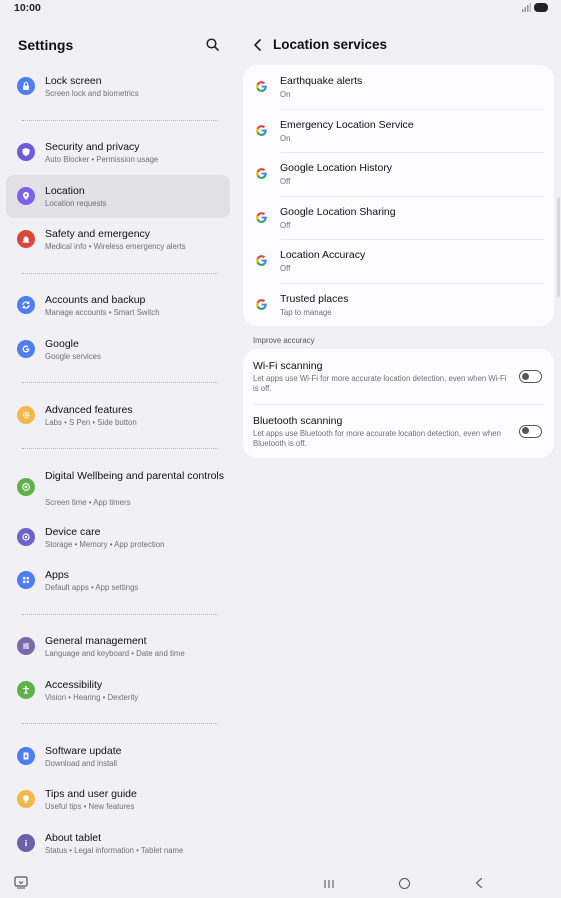 The width and height of the screenshot is (561, 898). Describe the element at coordinates (329, 884) in the screenshot. I see `recent-apps-icon` at that location.